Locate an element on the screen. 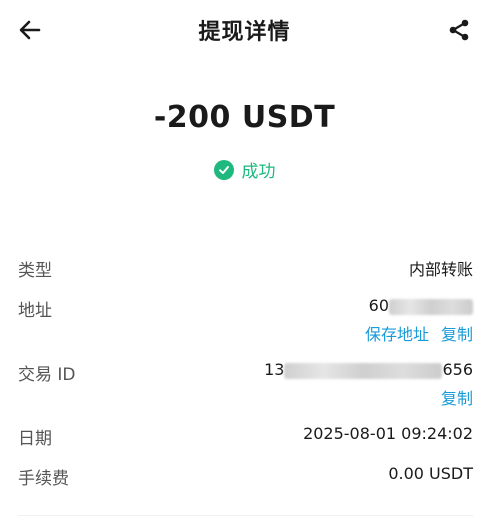 The height and width of the screenshot is (518, 489). type-row: 类型 内部转账 is located at coordinates (245, 268).